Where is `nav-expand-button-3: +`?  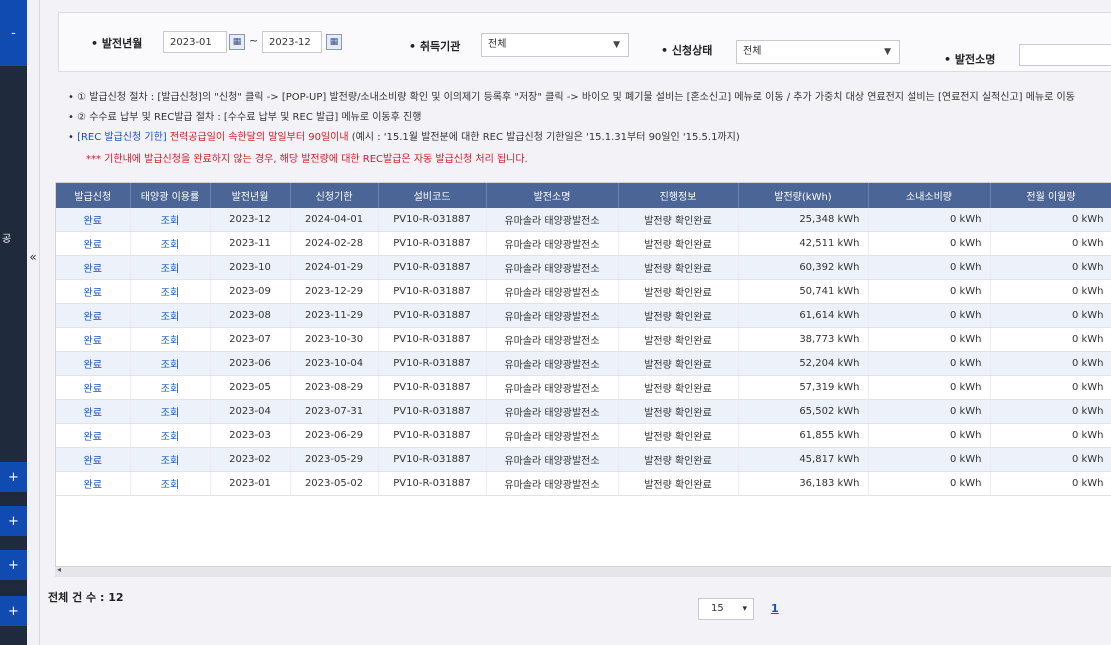 nav-expand-button-3: + is located at coordinates (13, 565).